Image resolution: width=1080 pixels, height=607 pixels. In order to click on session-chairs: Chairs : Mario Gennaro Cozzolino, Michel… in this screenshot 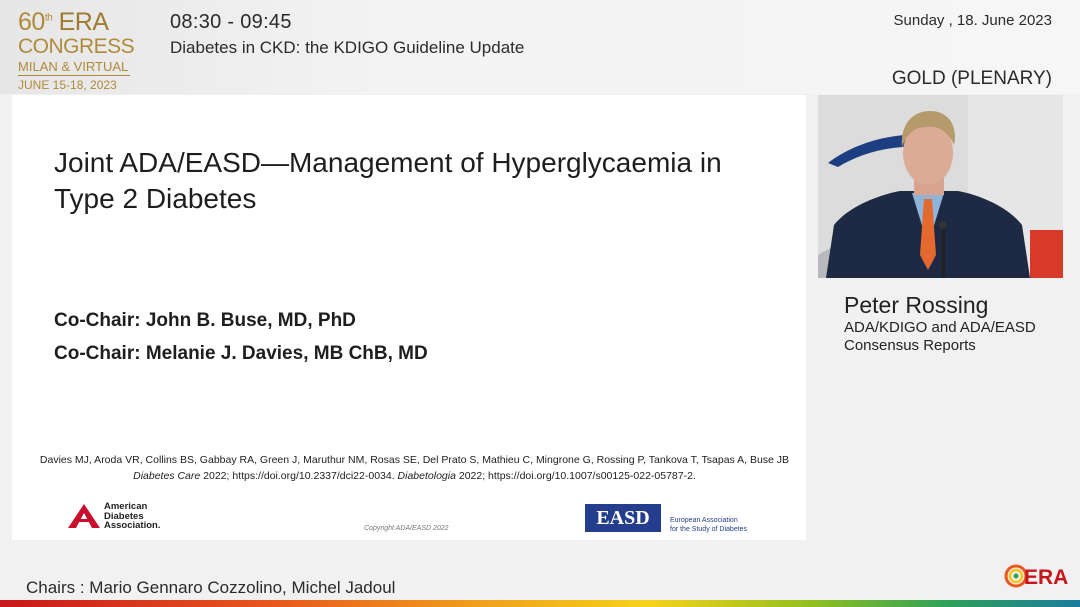, I will do `click(211, 587)`.